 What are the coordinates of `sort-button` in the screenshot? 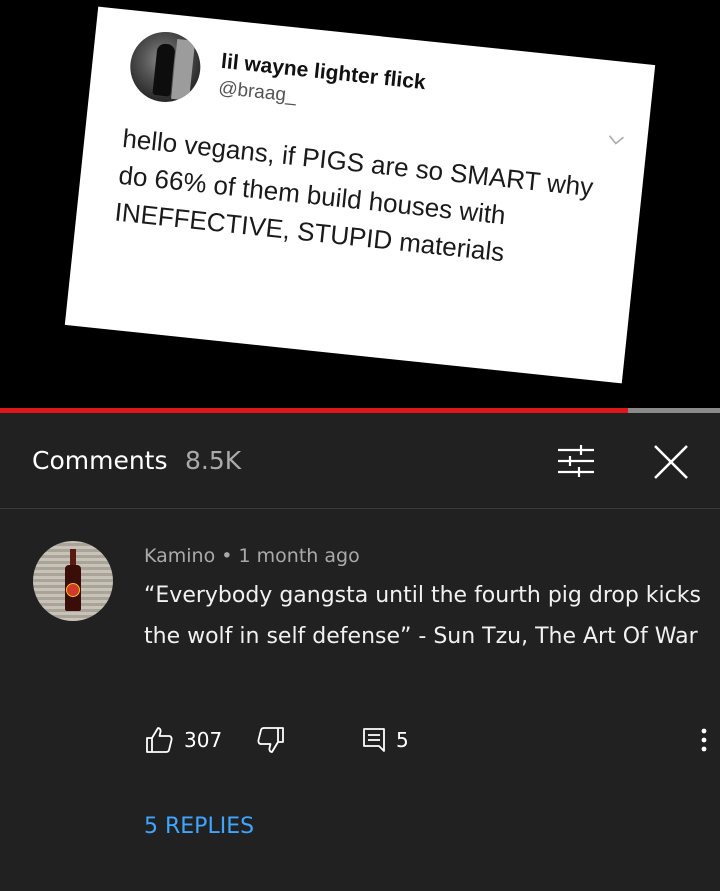 It's located at (576, 461).